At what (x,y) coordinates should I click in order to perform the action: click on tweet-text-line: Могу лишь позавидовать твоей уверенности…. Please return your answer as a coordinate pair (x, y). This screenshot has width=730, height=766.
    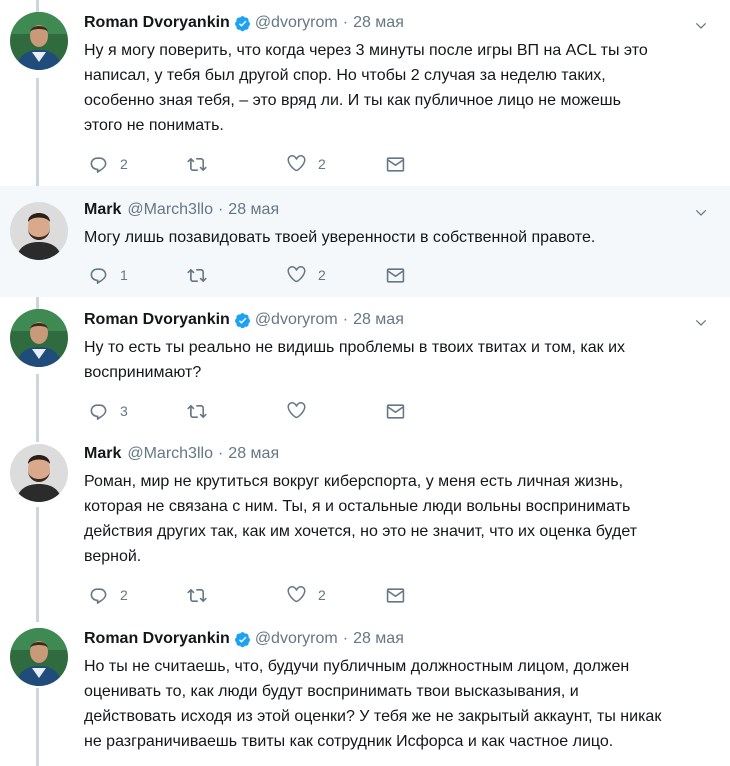
    Looking at the image, I should click on (340, 237).